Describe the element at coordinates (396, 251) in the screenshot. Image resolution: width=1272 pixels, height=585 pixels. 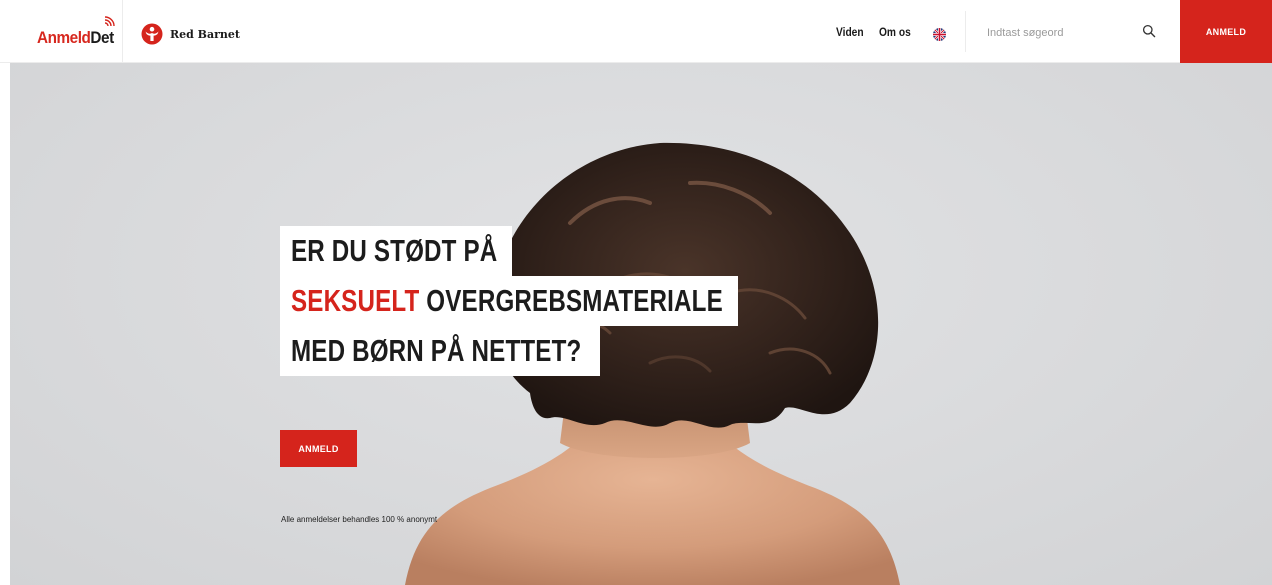
I see `headline-line-1: ER DU STØDT PÅ` at that location.